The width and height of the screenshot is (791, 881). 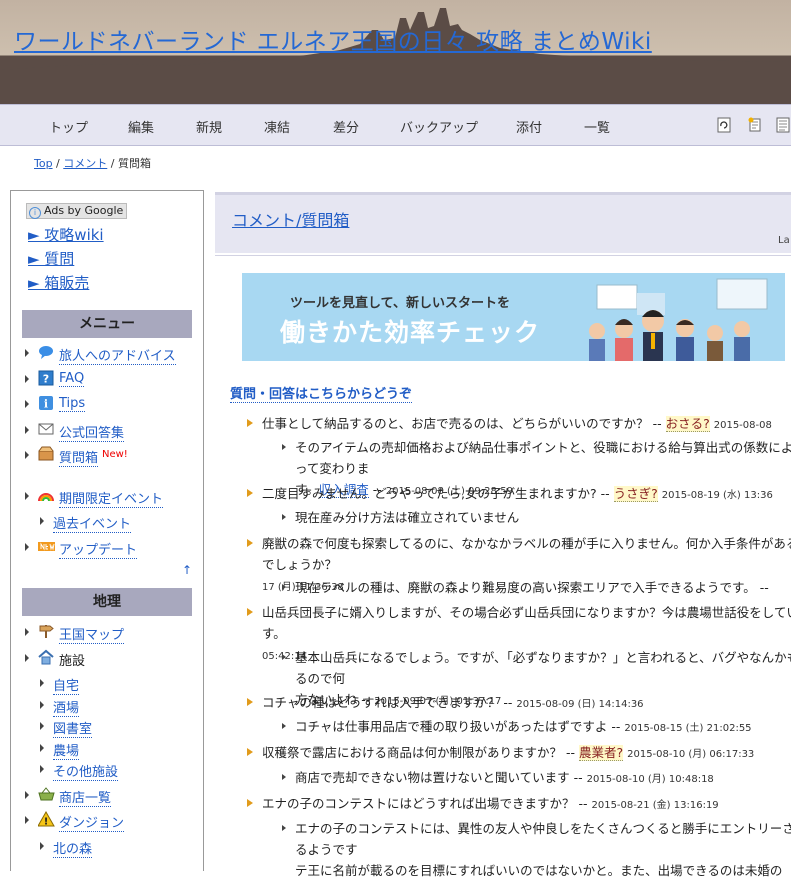 I want to click on author-name: 農業者?, so click(x=601, y=753).